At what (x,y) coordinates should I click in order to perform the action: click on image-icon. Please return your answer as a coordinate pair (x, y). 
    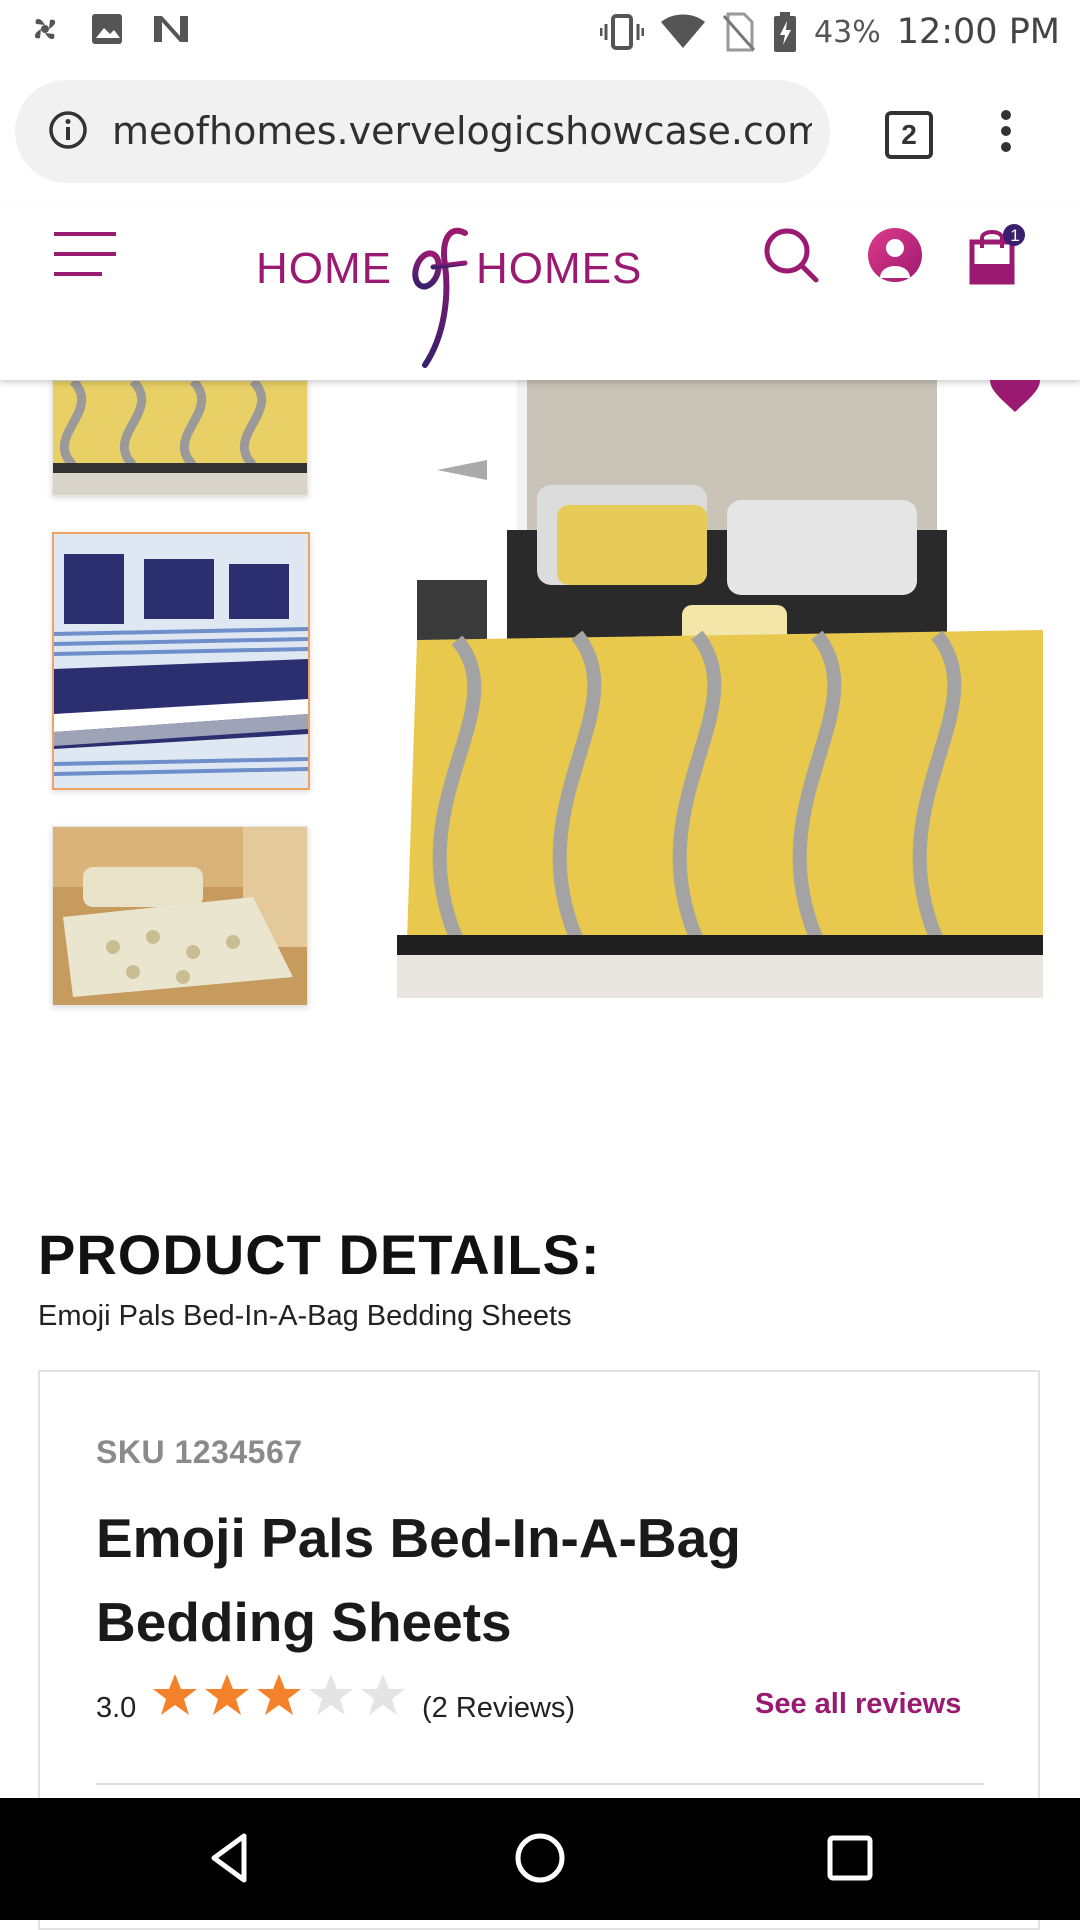
    Looking at the image, I should click on (107, 29).